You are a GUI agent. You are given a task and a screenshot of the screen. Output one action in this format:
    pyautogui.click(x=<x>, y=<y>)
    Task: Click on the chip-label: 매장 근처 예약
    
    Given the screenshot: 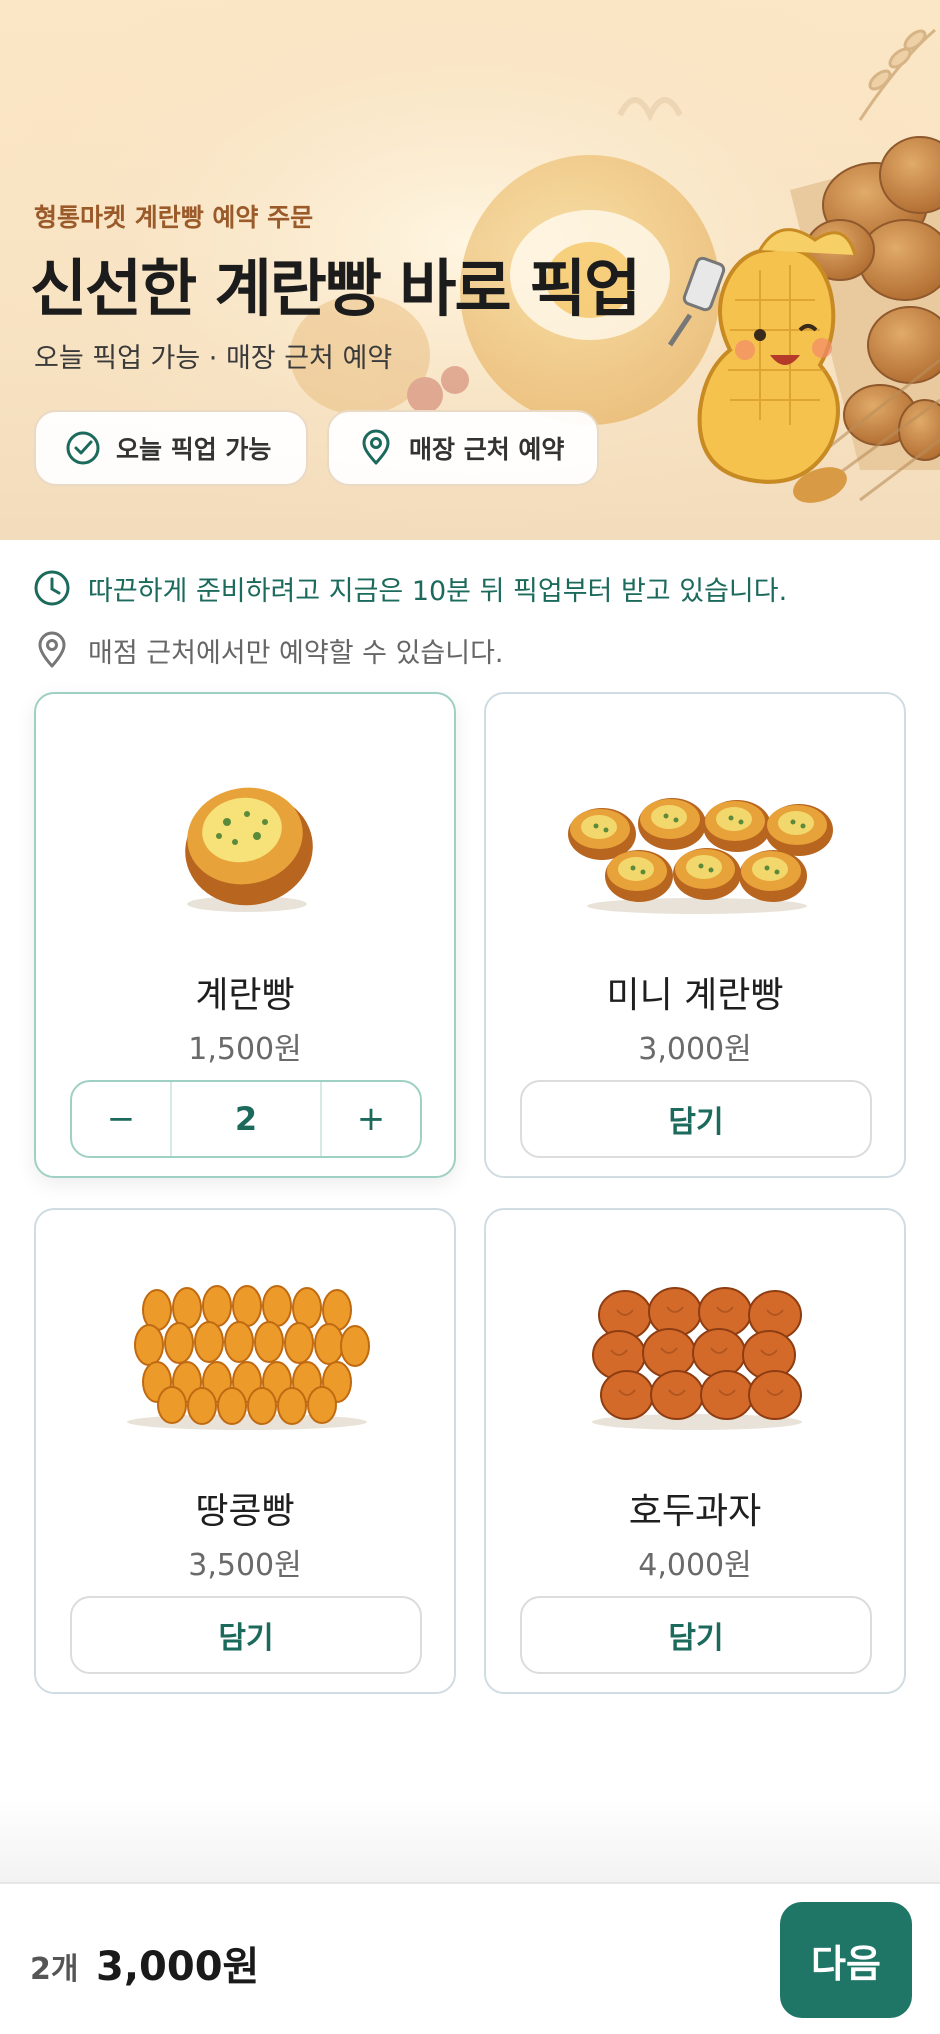 What is the action you would take?
    pyautogui.click(x=487, y=449)
    